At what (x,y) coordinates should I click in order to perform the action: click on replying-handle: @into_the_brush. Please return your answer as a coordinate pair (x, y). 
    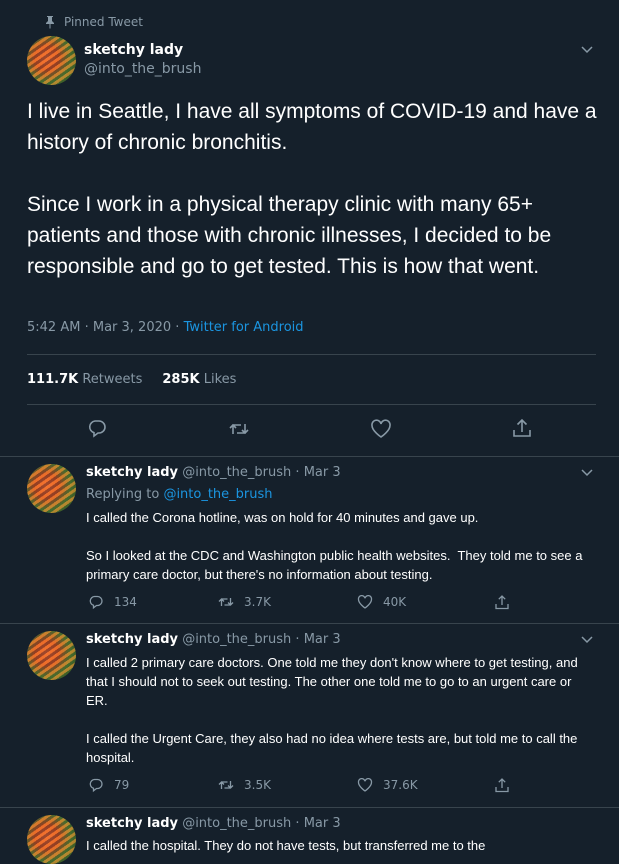
    Looking at the image, I should click on (217, 494).